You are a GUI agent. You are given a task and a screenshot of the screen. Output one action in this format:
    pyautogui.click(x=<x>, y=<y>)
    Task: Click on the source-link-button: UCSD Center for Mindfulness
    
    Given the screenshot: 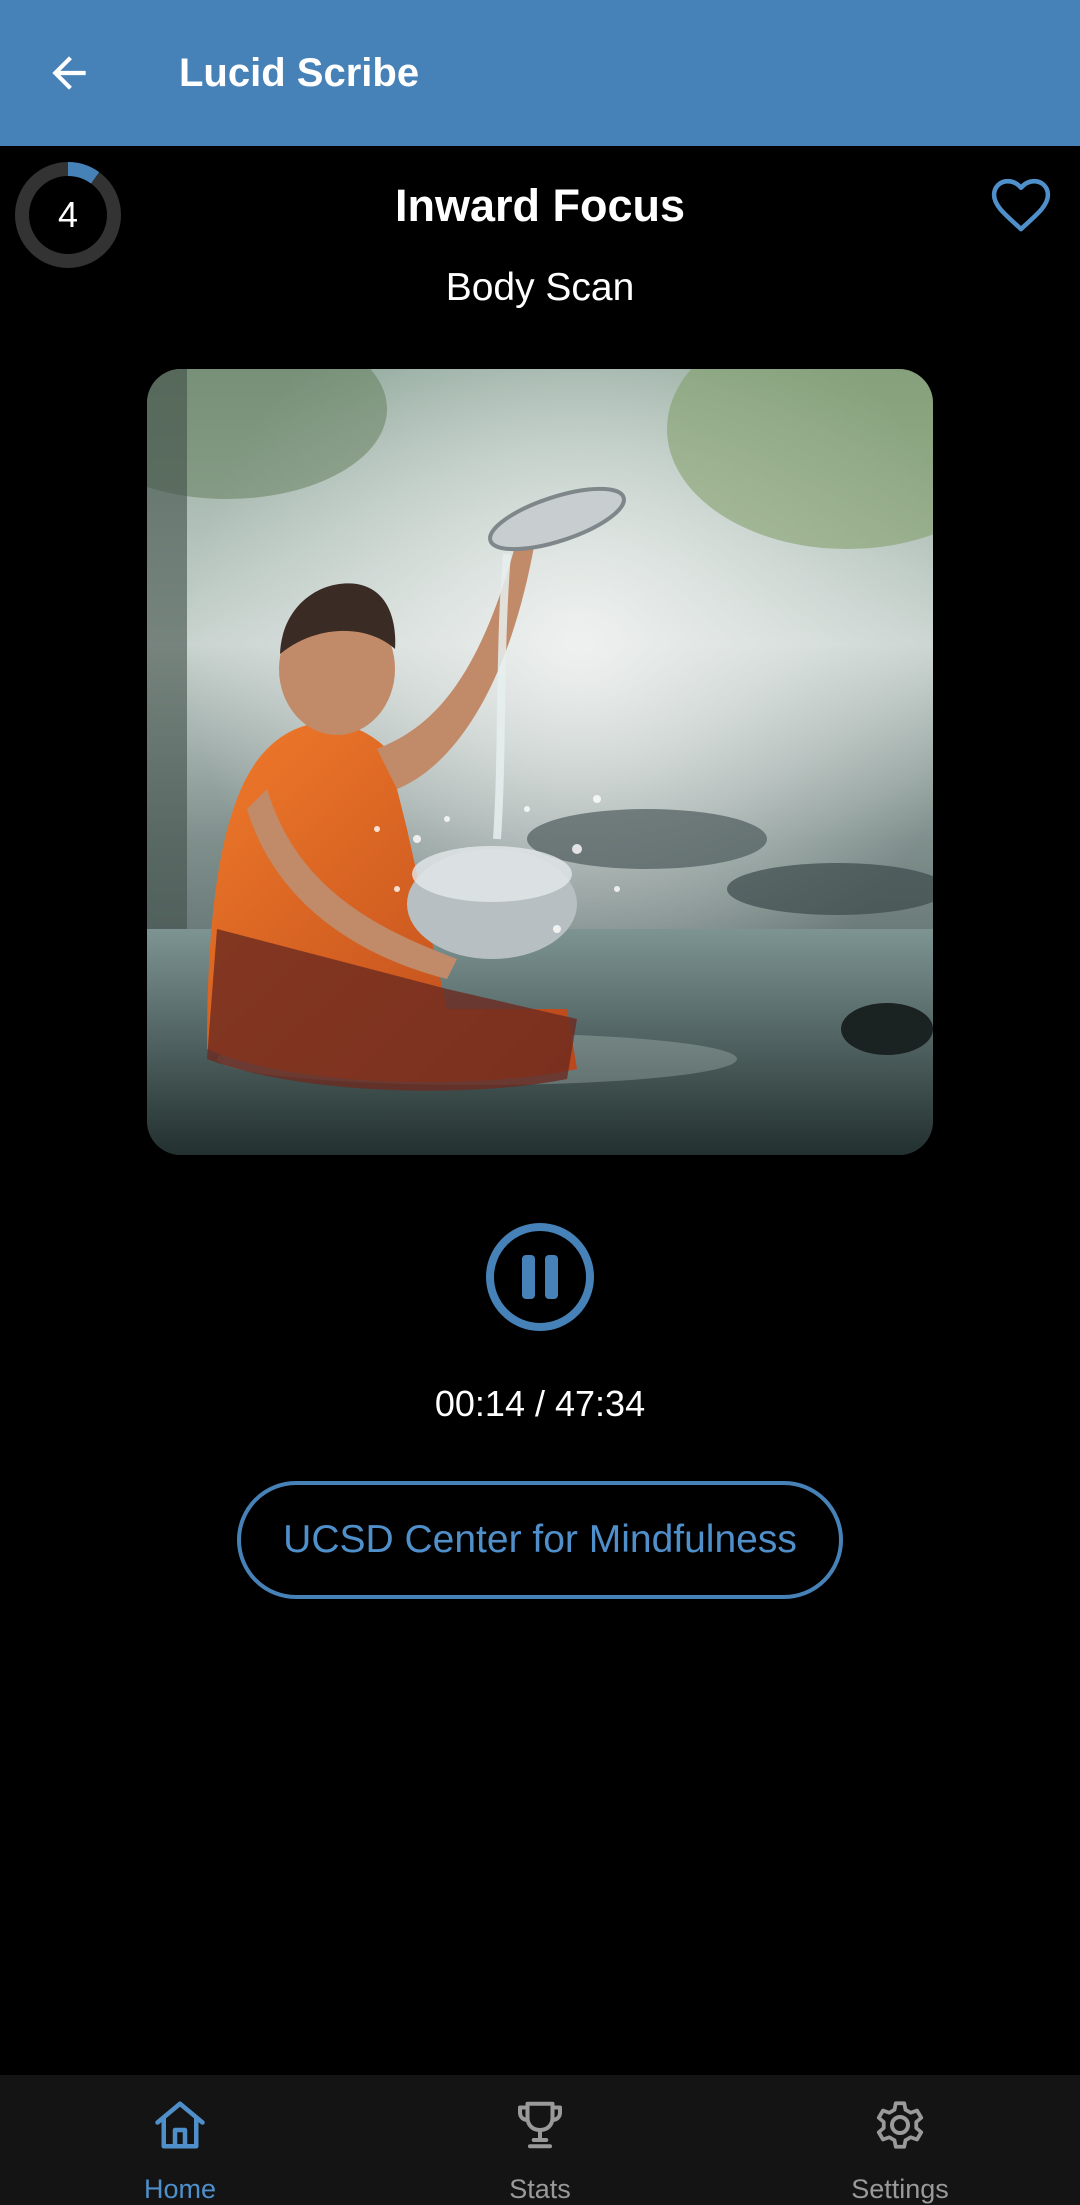 What is the action you would take?
    pyautogui.click(x=540, y=1540)
    